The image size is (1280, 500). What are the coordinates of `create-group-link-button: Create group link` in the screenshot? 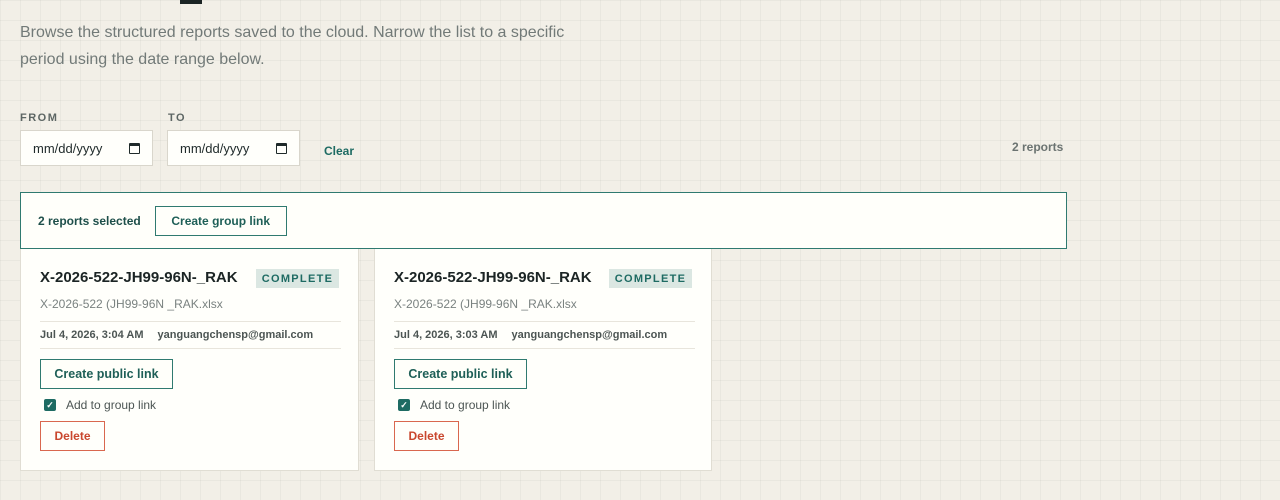 It's located at (220, 220).